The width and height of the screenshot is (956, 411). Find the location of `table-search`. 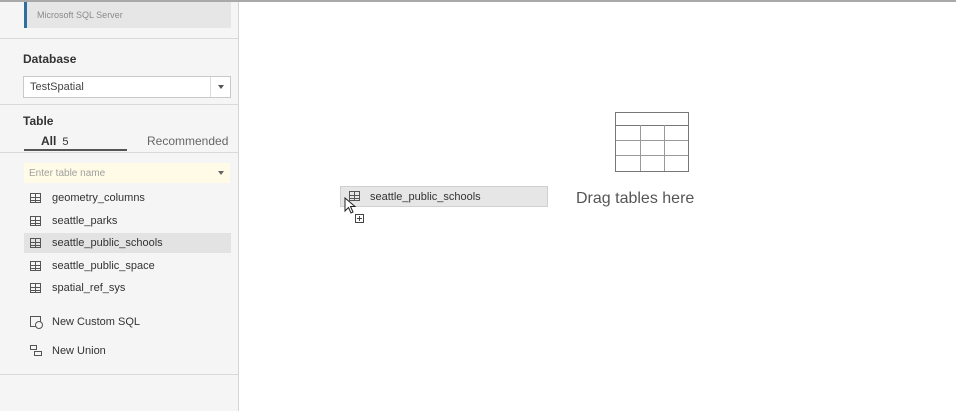

table-search is located at coordinates (127, 173).